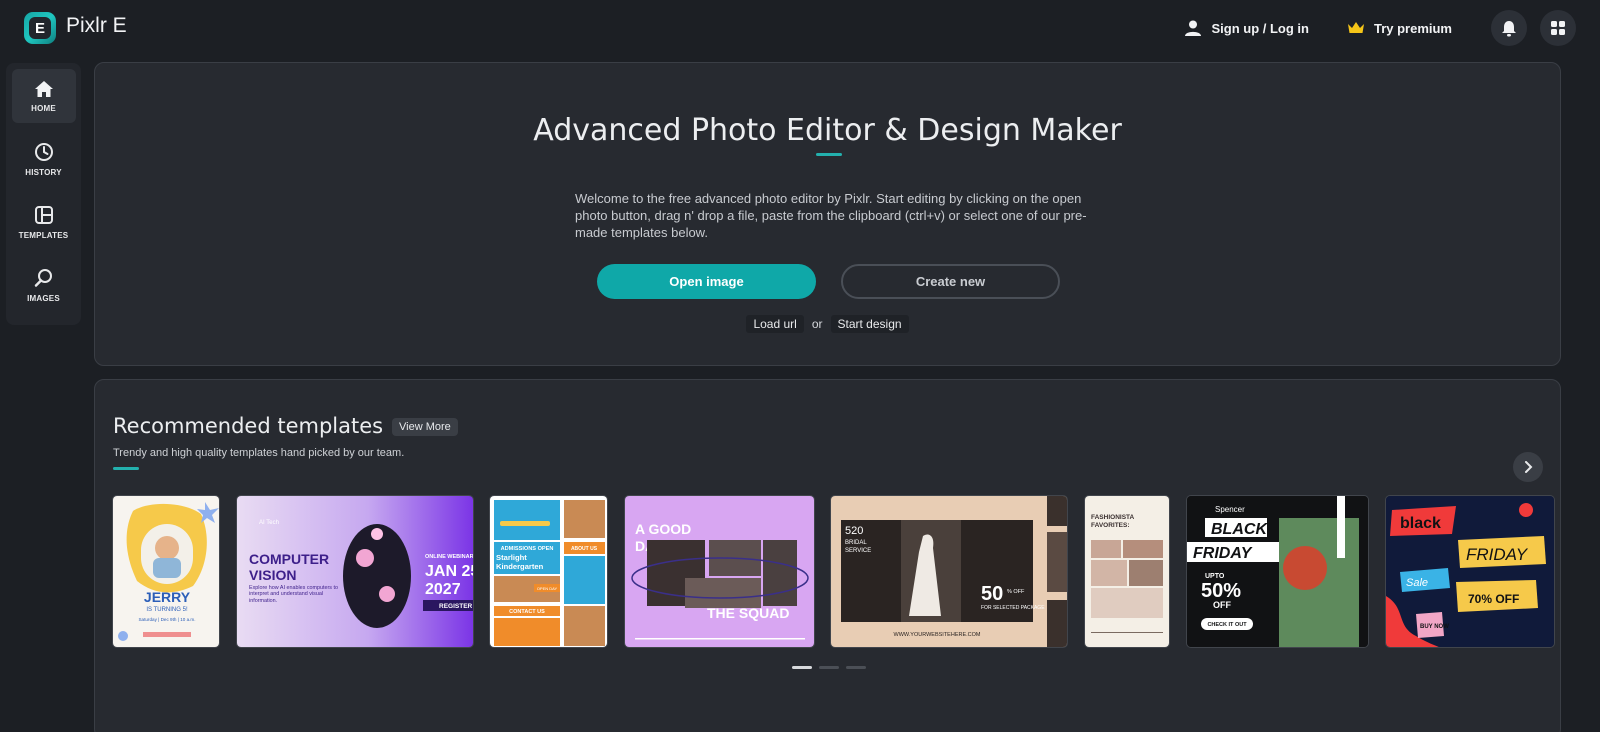 The image size is (1600, 732). What do you see at coordinates (43, 172) in the screenshot?
I see `sidebar-item-label: HISTORY` at bounding box center [43, 172].